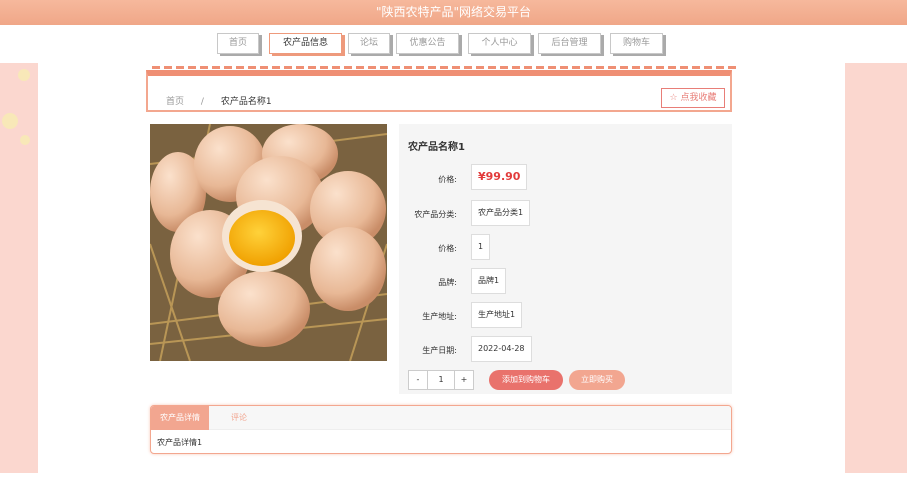 The height and width of the screenshot is (495, 907). I want to click on price2-value: 1, so click(481, 247).